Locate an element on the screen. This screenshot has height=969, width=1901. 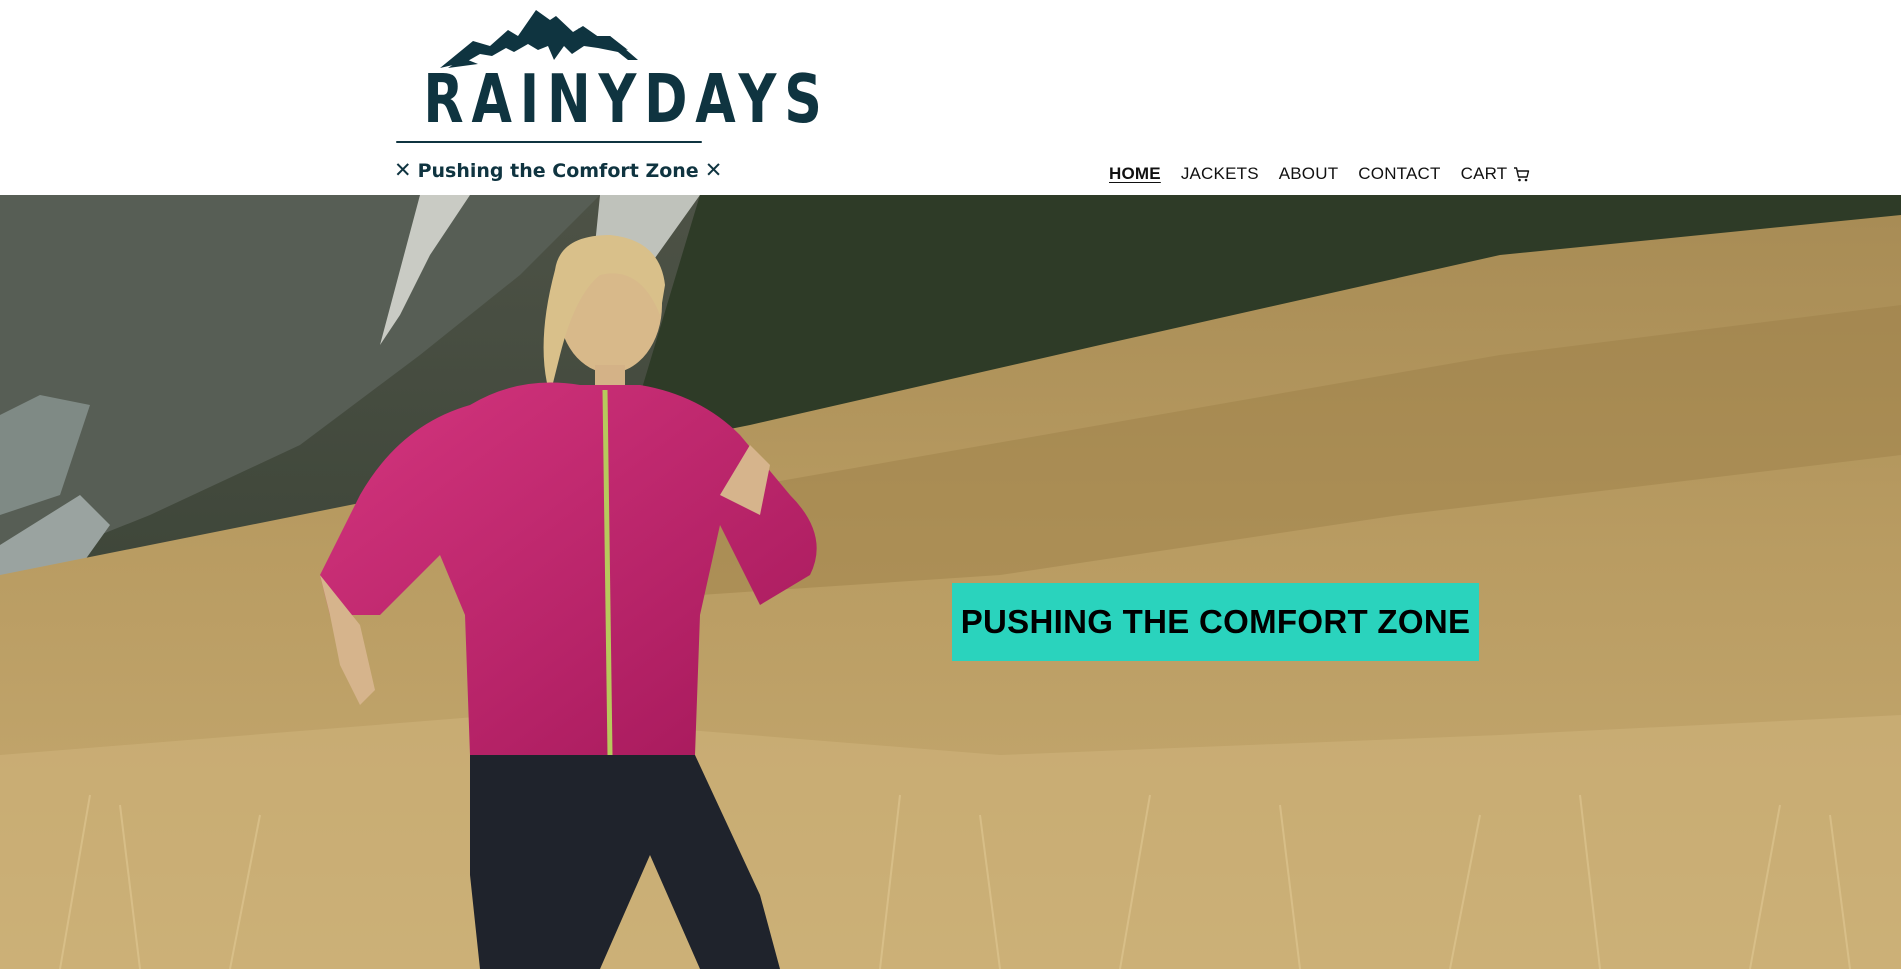
logo-link: RAINYDAYS ✕ Pushing the Comfort Zone ✕ is located at coordinates (609, 97).